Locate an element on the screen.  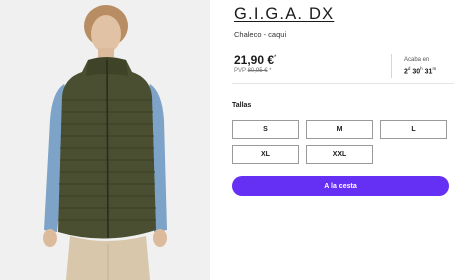
product-subtitle: Chaleco - caqui is located at coordinates (260, 34).